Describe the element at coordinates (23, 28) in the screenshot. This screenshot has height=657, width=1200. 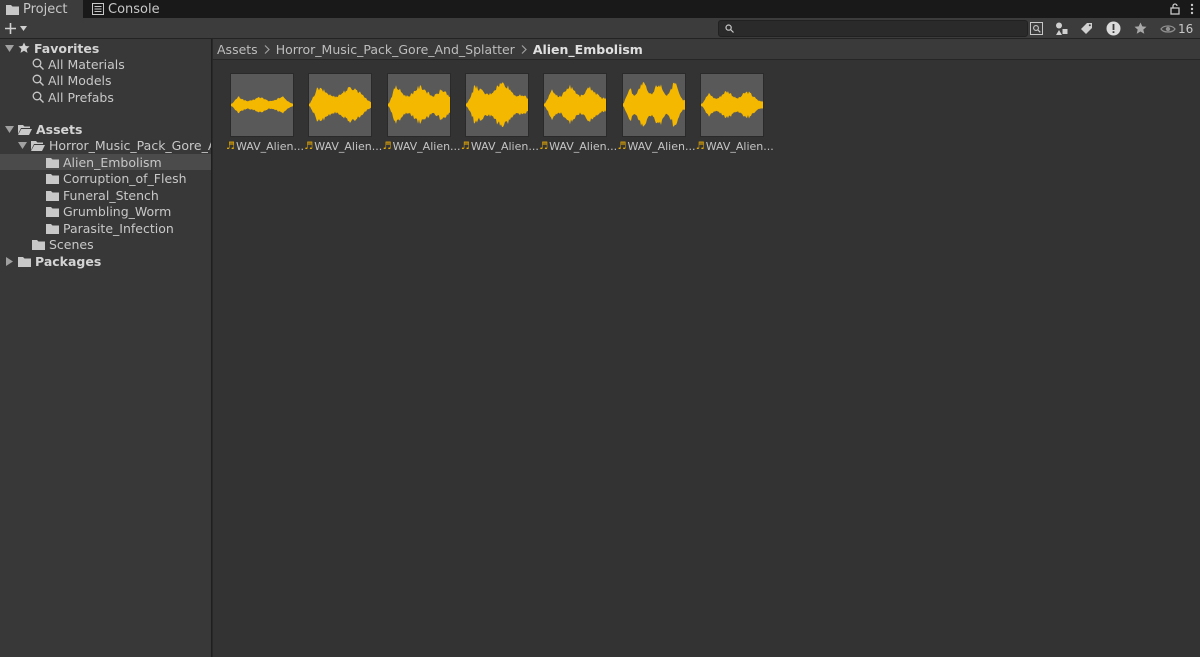
I see `chevron-down-icon` at that location.